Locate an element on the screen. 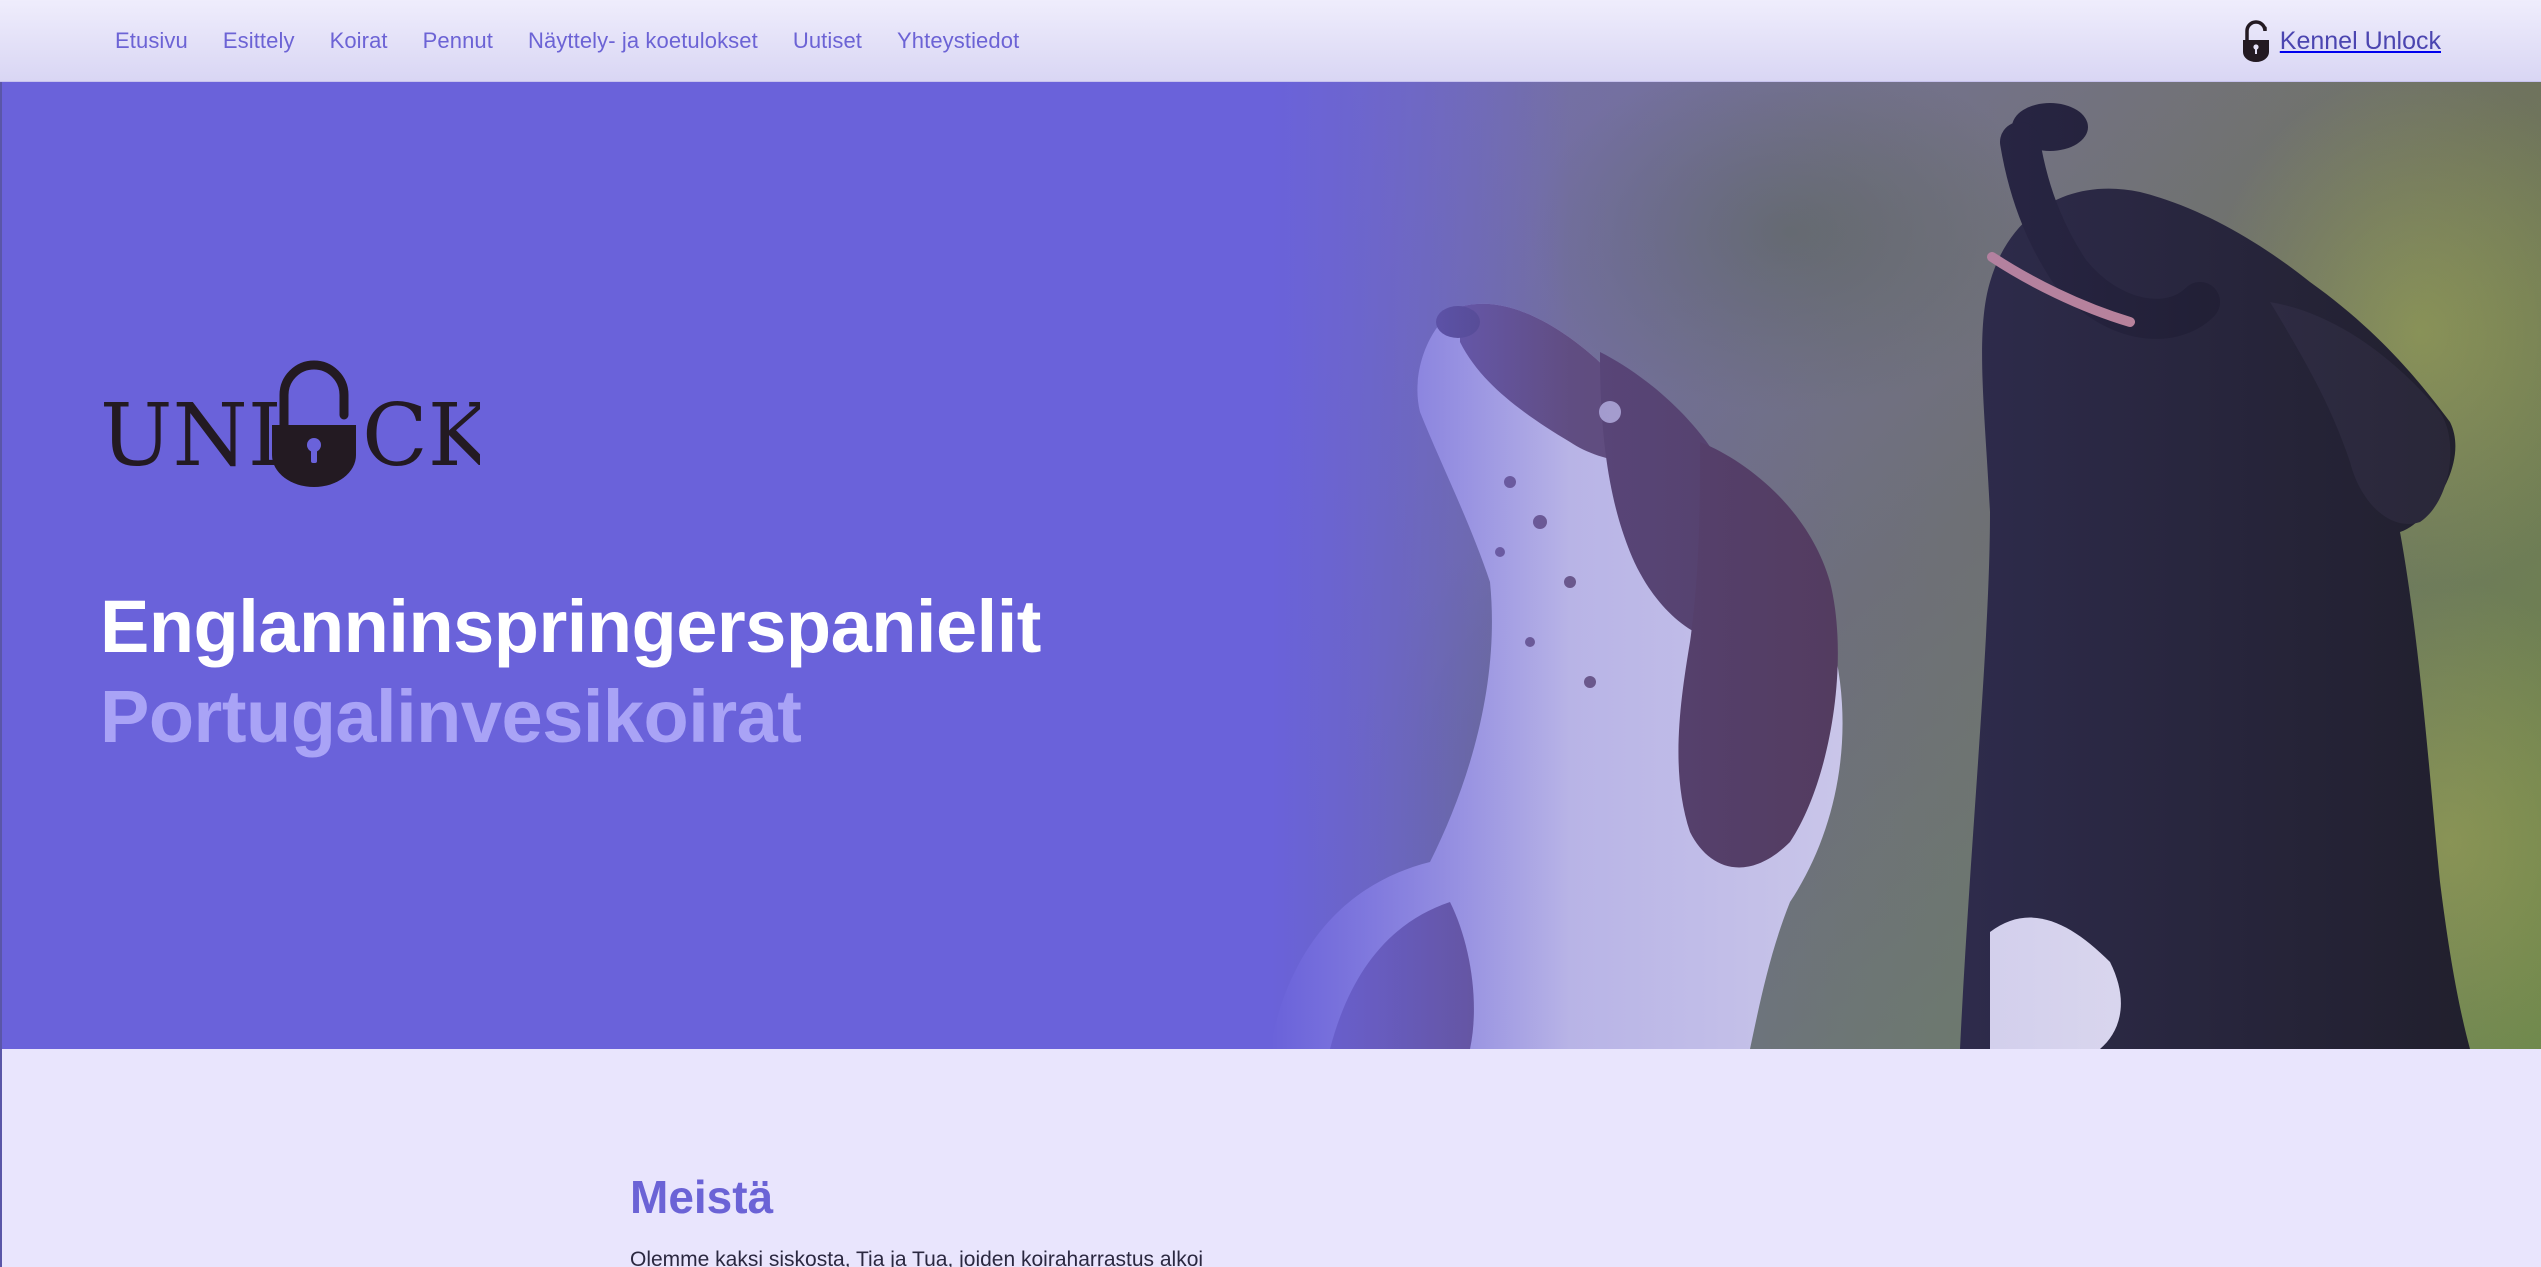 The image size is (2541, 1267). brand-link: Kennel Unlock is located at coordinates (2341, 41).